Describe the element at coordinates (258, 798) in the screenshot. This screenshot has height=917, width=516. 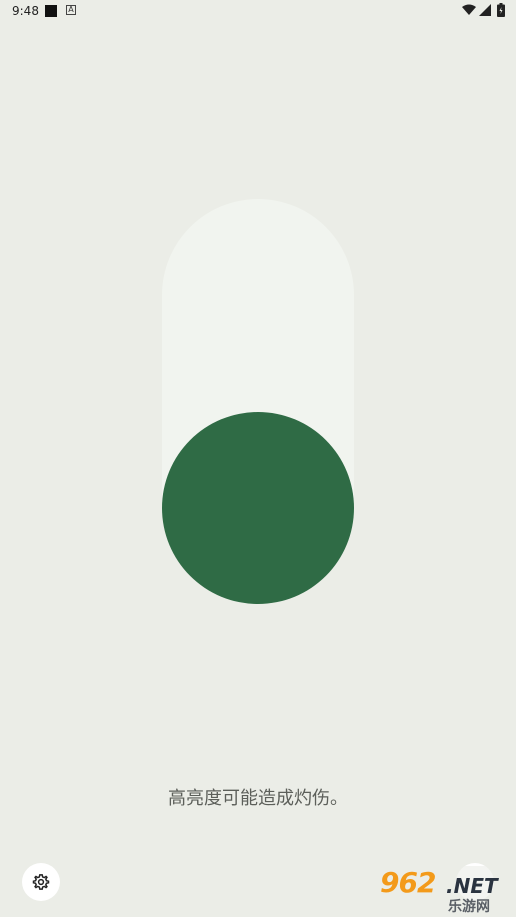
I see `high-brightness-warning: 高亮度可能造成灼伤。` at that location.